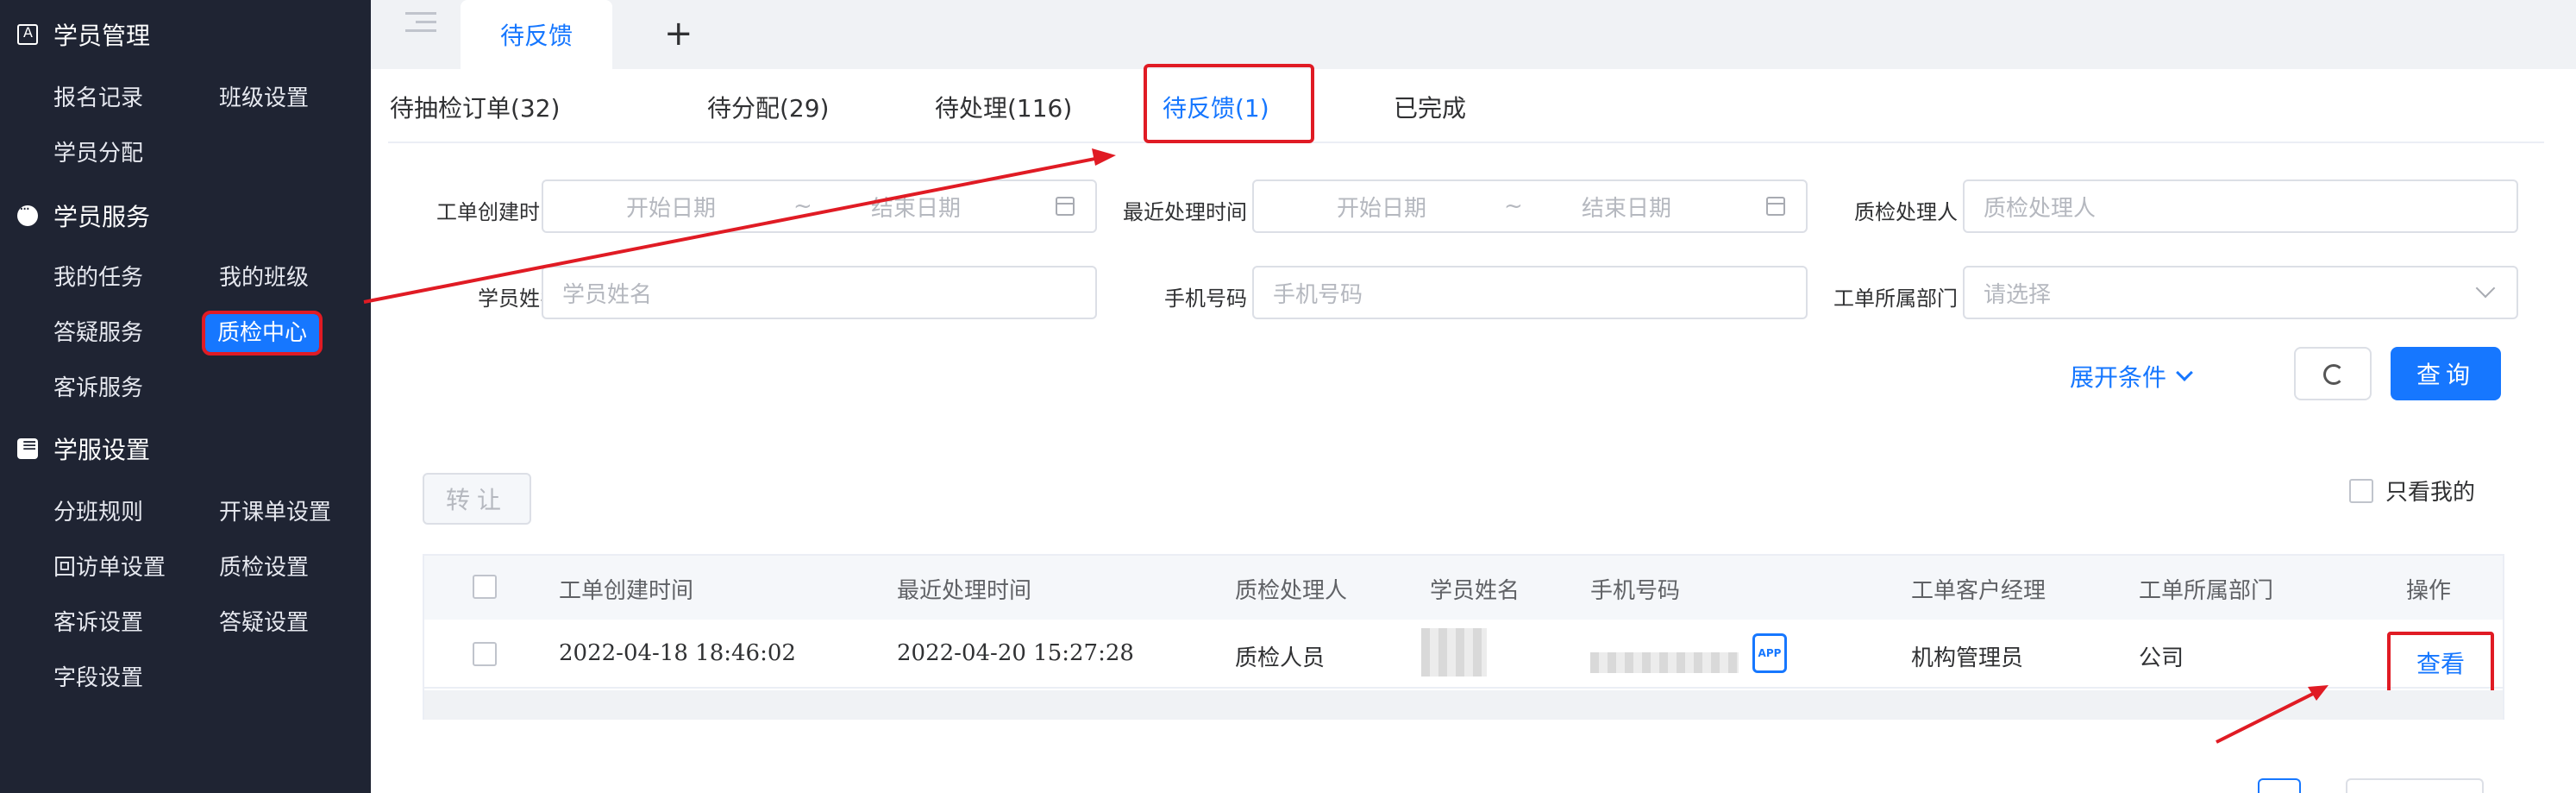 The image size is (2576, 793). What do you see at coordinates (2446, 373) in the screenshot?
I see `query-button: 查询` at bounding box center [2446, 373].